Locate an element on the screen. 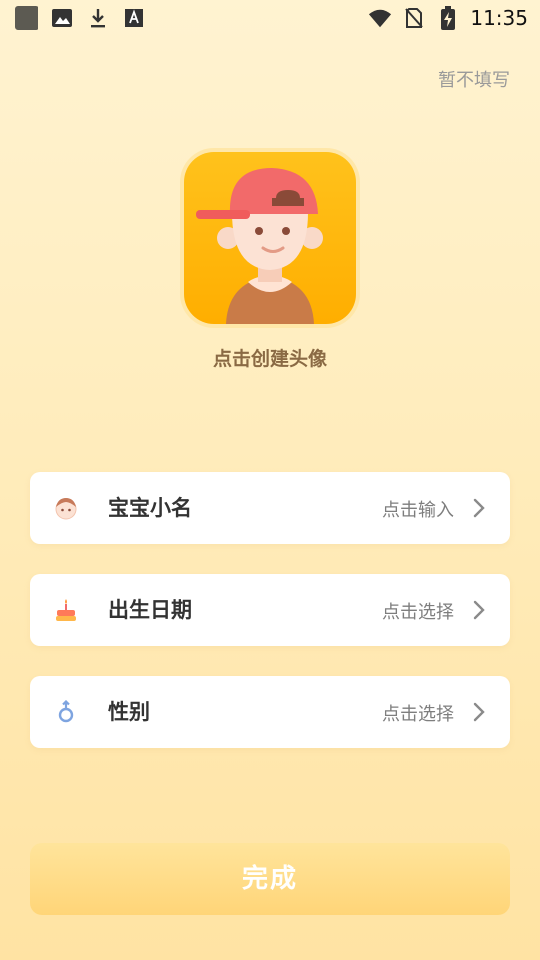  avatar-button is located at coordinates (270, 238).